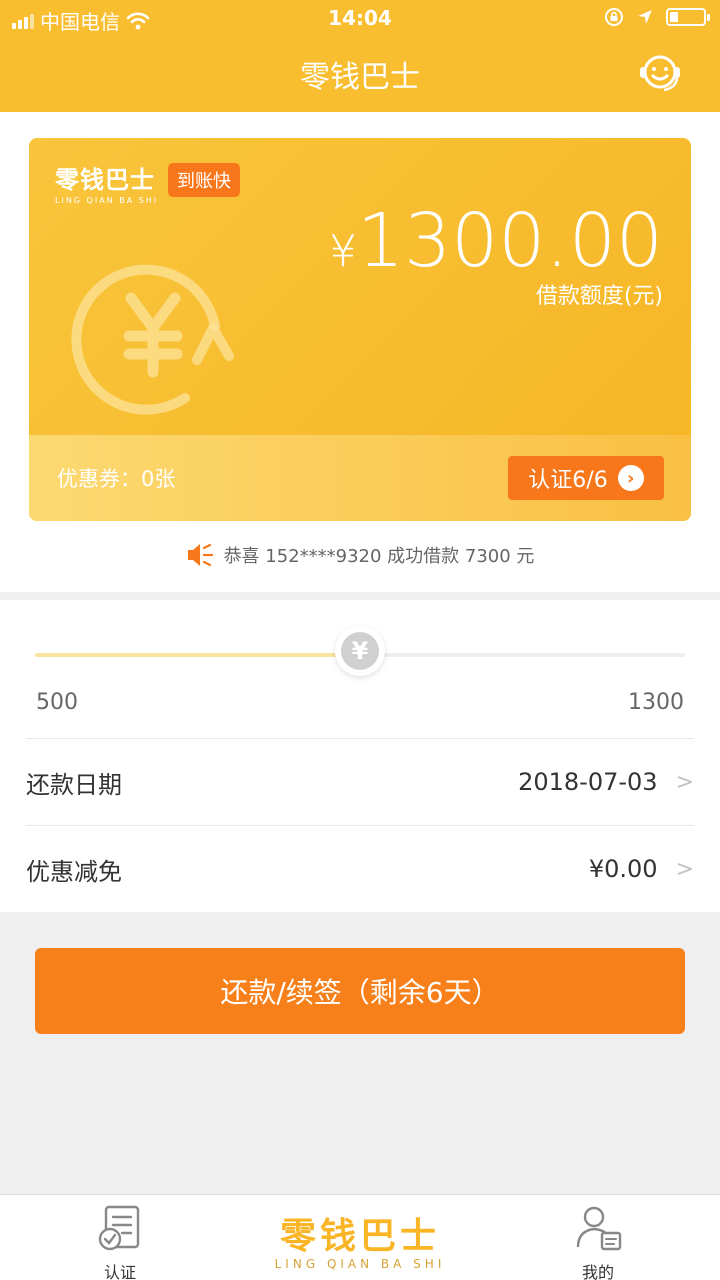 This screenshot has width=720, height=1280. Describe the element at coordinates (204, 180) in the screenshot. I see `fast-arrival-badge: 到账快` at that location.